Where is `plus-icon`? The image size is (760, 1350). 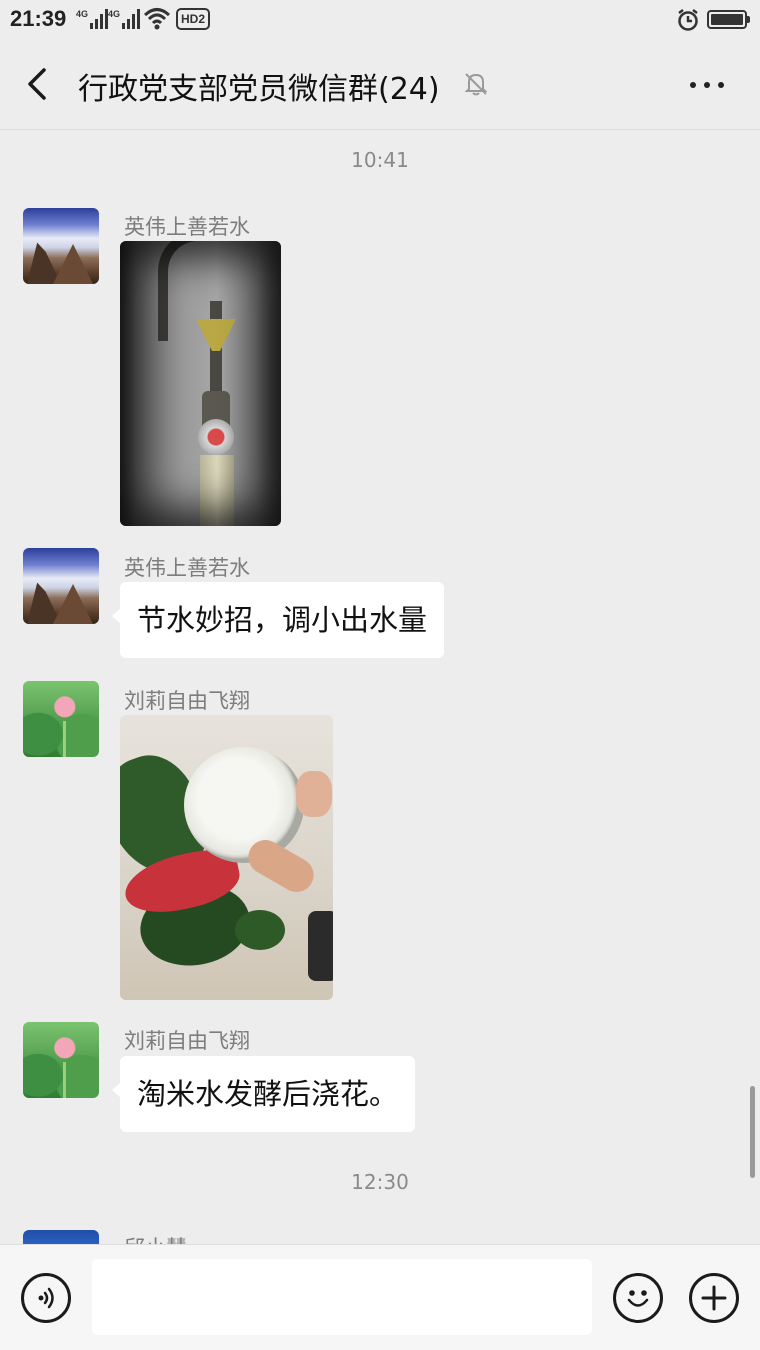 plus-icon is located at coordinates (714, 1298).